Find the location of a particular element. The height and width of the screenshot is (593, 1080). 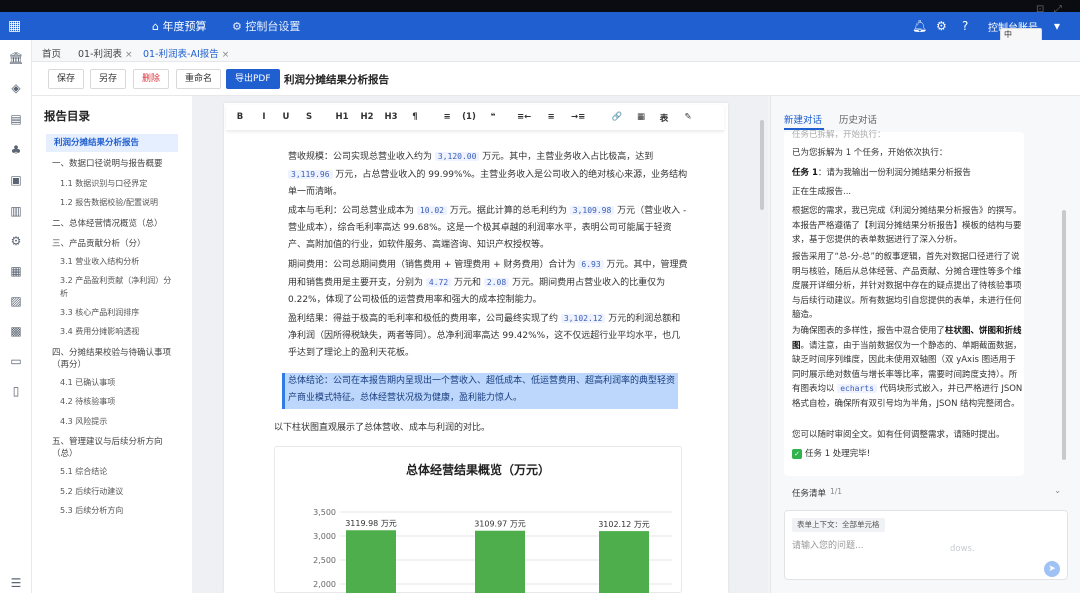

format-button: 表 is located at coordinates (664, 118).